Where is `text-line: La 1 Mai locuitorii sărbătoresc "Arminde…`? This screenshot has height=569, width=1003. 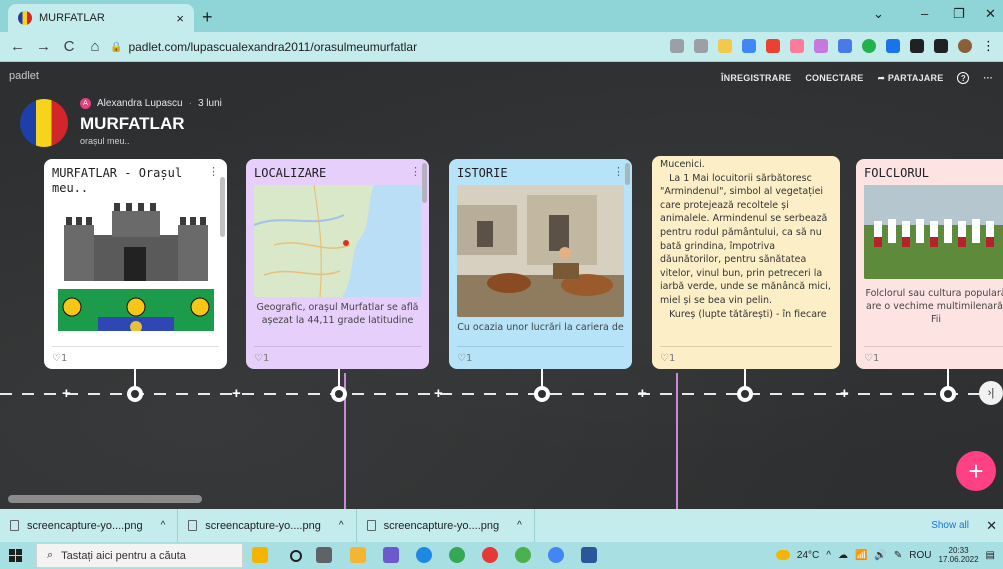
text-line: La 1 Mai locuitorii sărbătoresc "Arminde… is located at coordinates (747, 239).